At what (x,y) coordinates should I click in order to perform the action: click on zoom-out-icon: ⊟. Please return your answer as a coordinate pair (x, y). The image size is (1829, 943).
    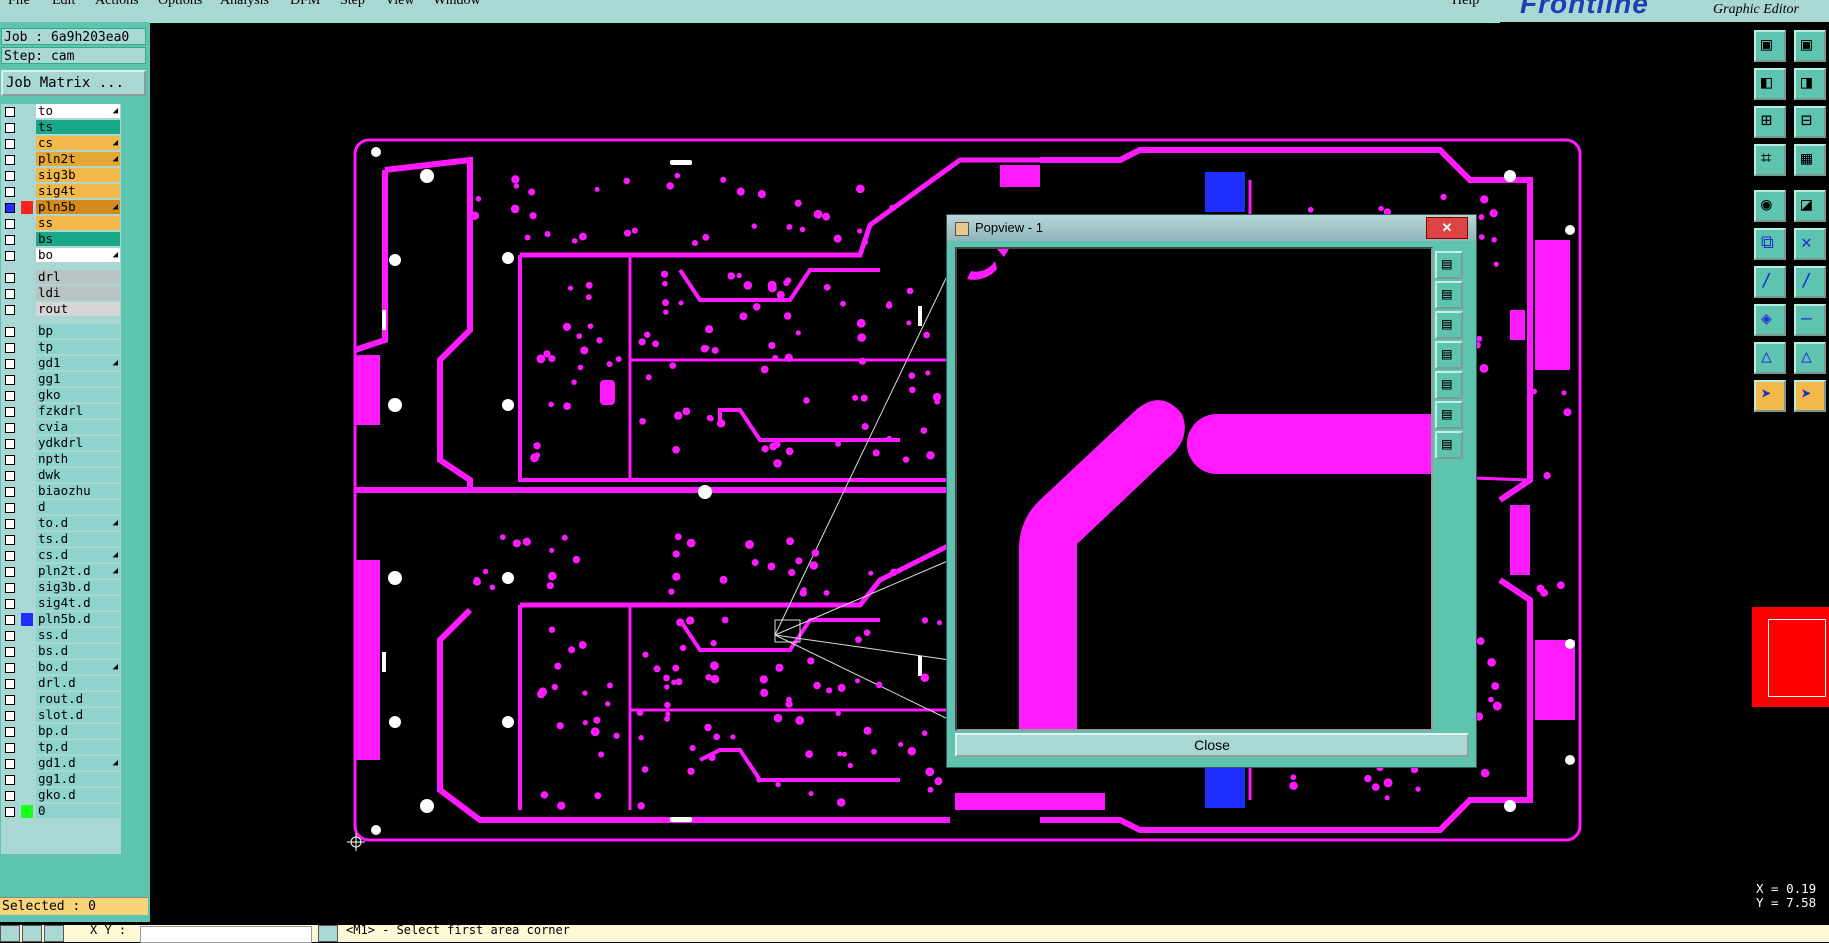
    Looking at the image, I should click on (1810, 122).